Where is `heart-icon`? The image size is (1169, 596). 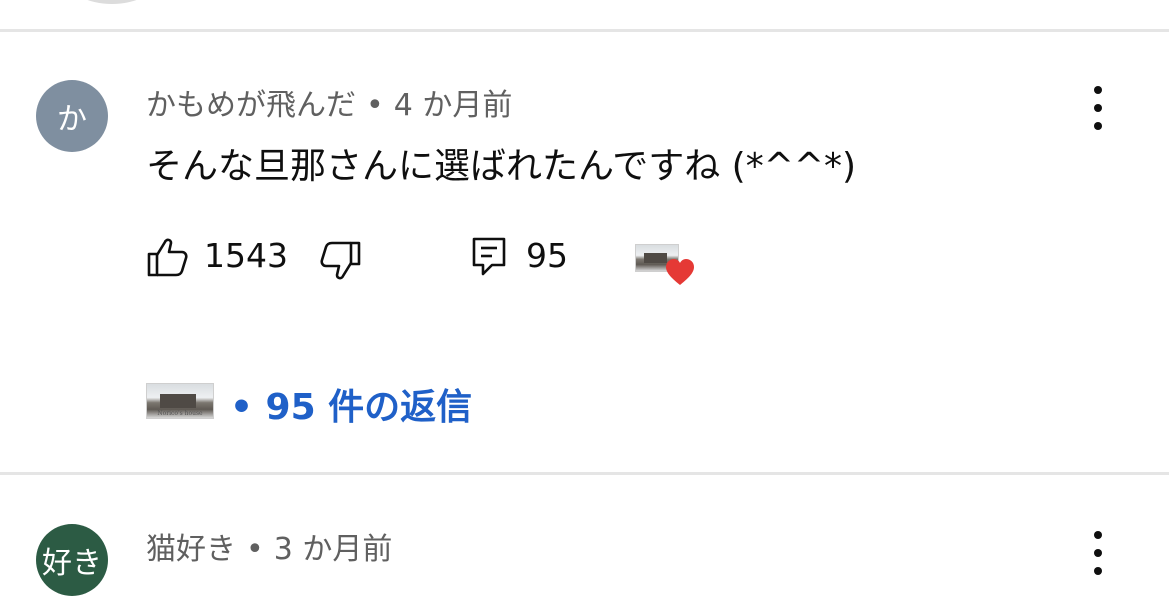
heart-icon is located at coordinates (680, 272).